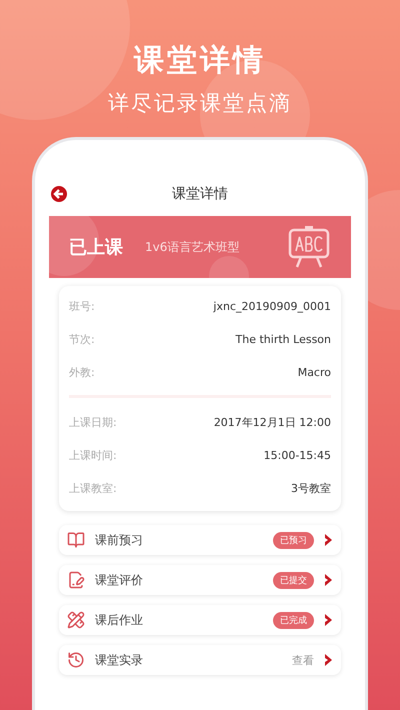  I want to click on info-label: 节次:, so click(82, 339).